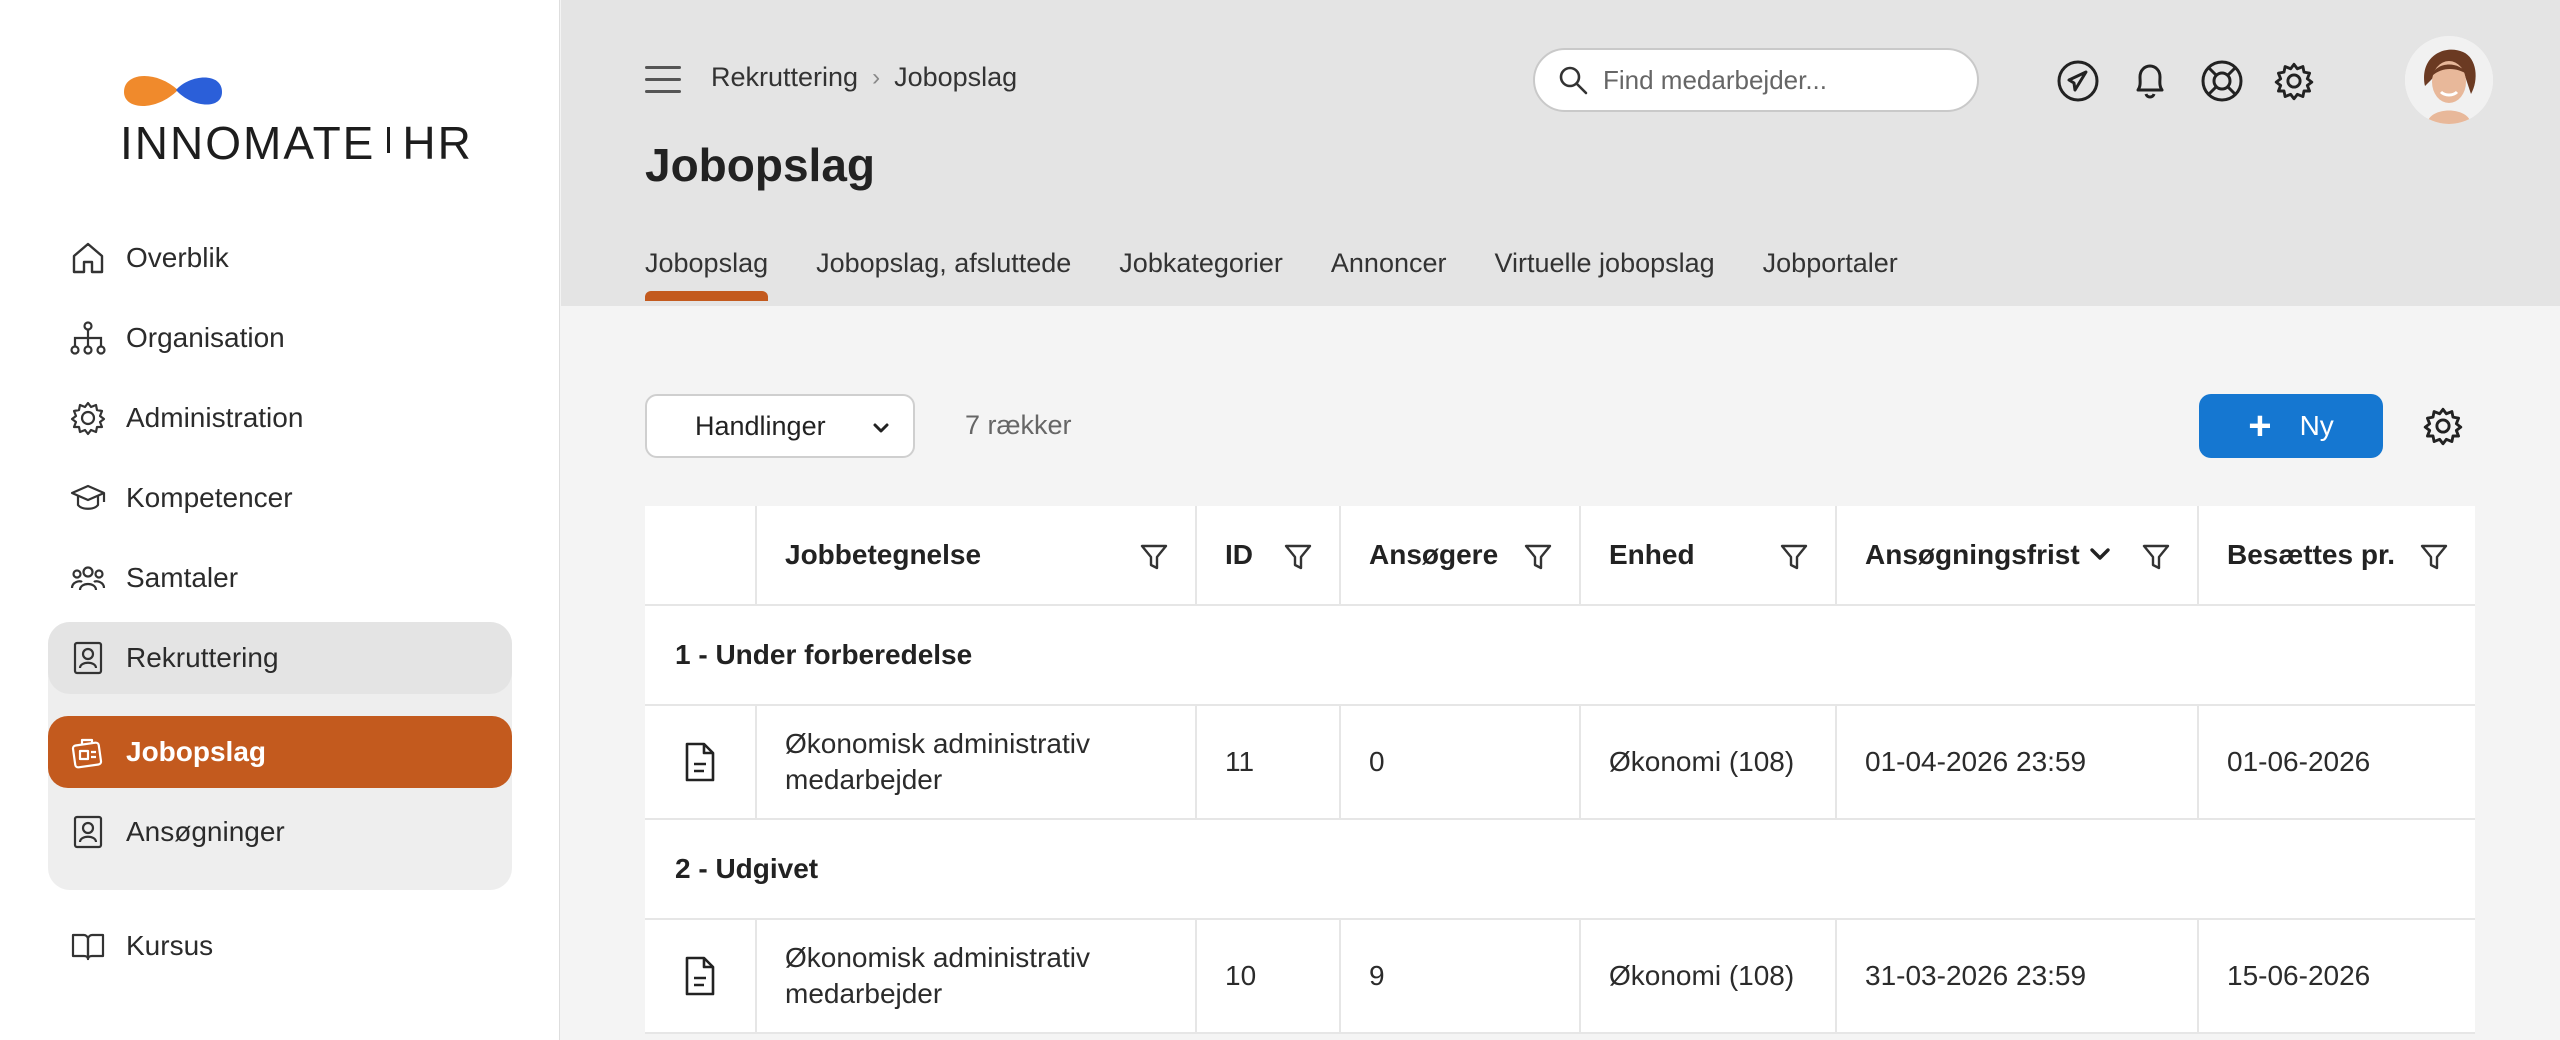 The image size is (2560, 1040). I want to click on search-box, so click(1756, 80).